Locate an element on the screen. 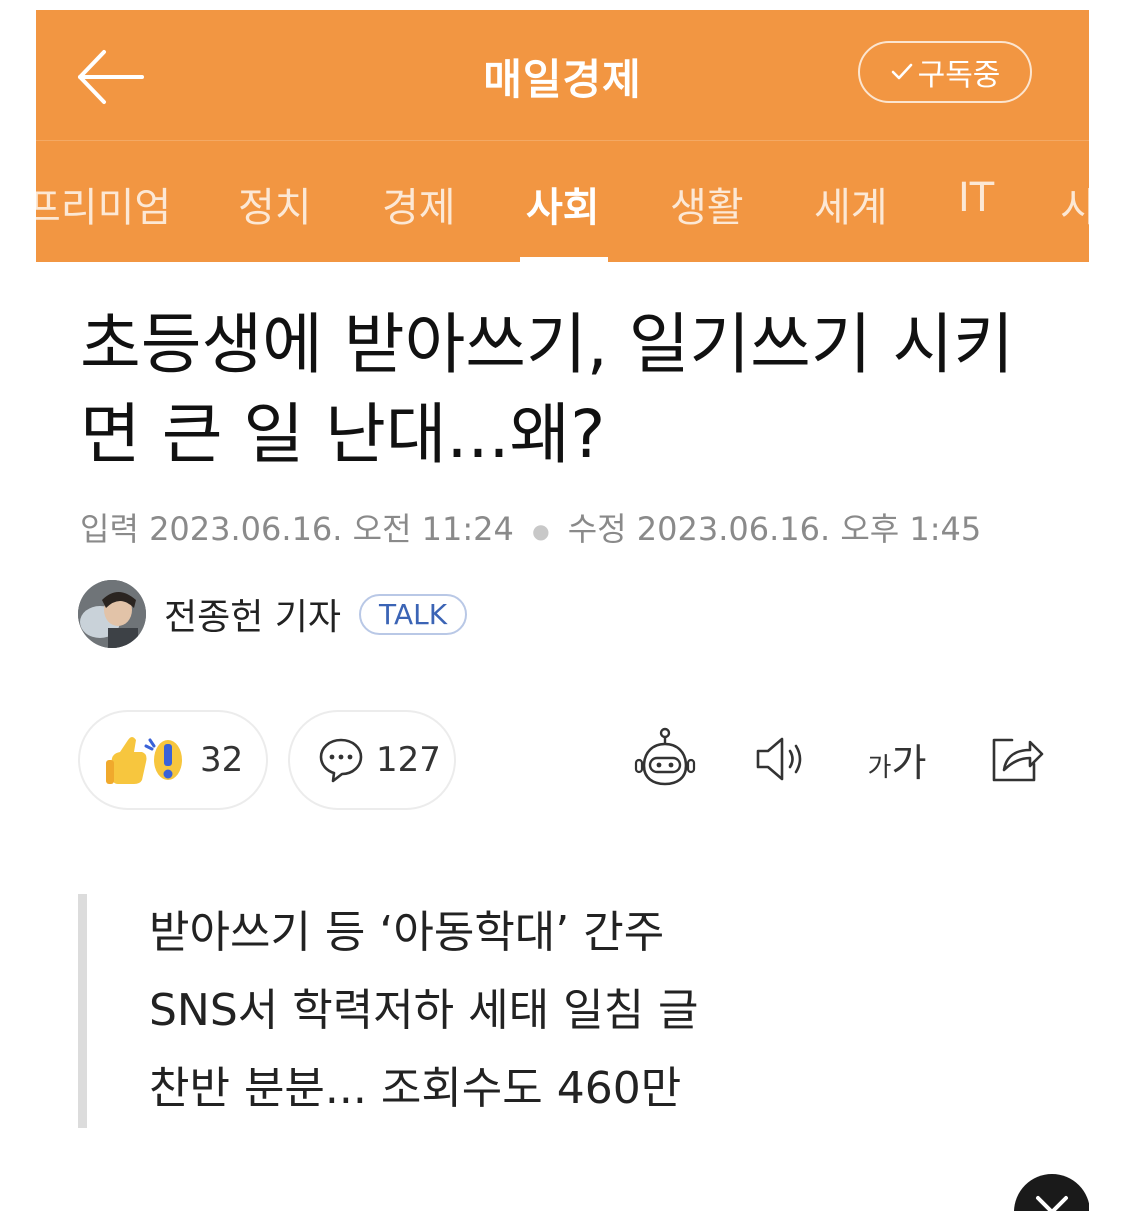 This screenshot has height=1211, width=1125. tab-world: 세계 is located at coordinates (851, 204).